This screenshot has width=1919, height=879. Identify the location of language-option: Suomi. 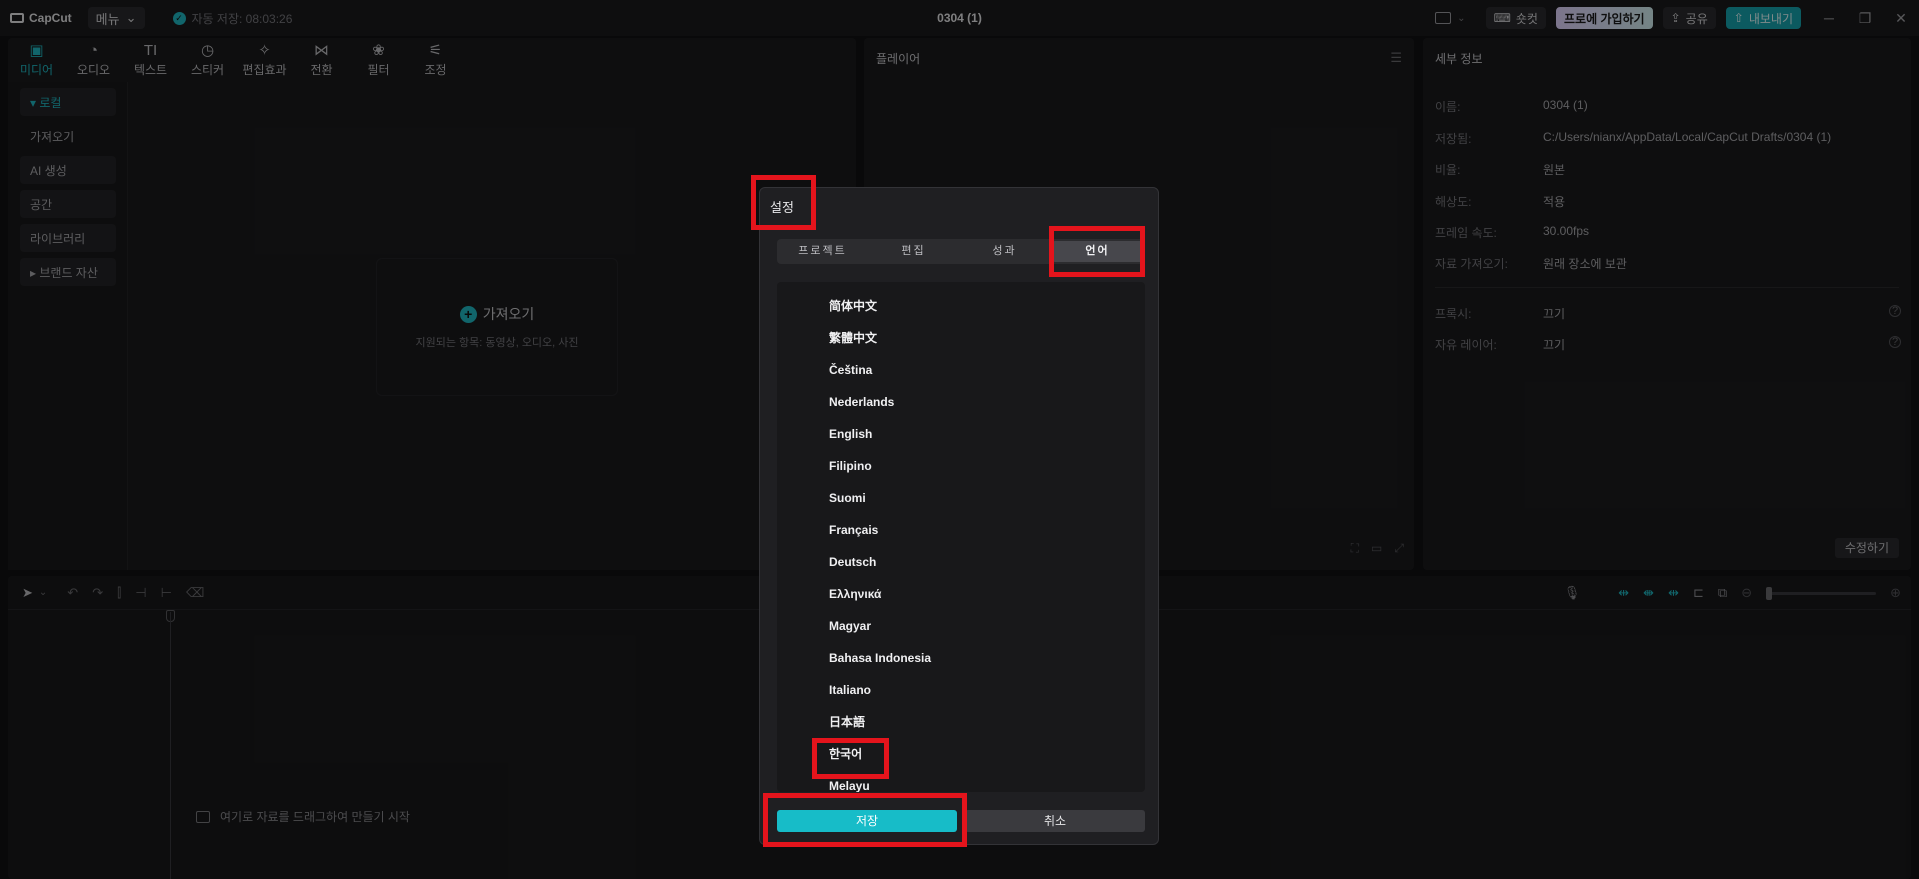
(961, 498).